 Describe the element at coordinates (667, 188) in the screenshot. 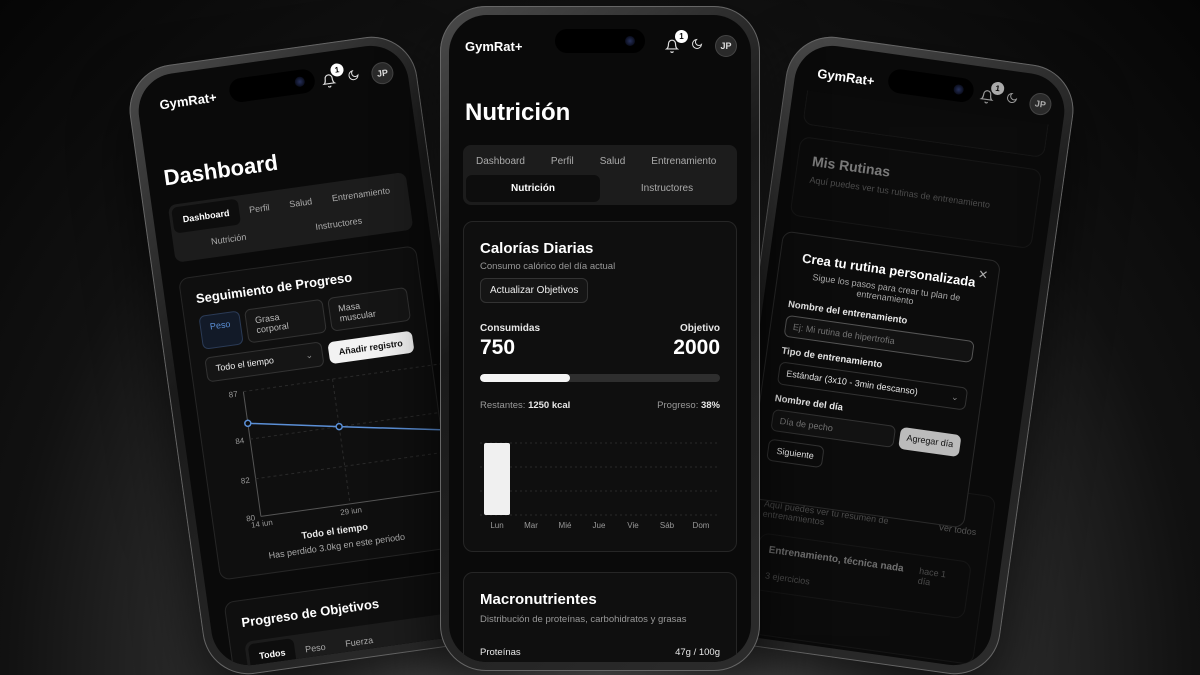

I see `tab-instructores: Instructores` at that location.